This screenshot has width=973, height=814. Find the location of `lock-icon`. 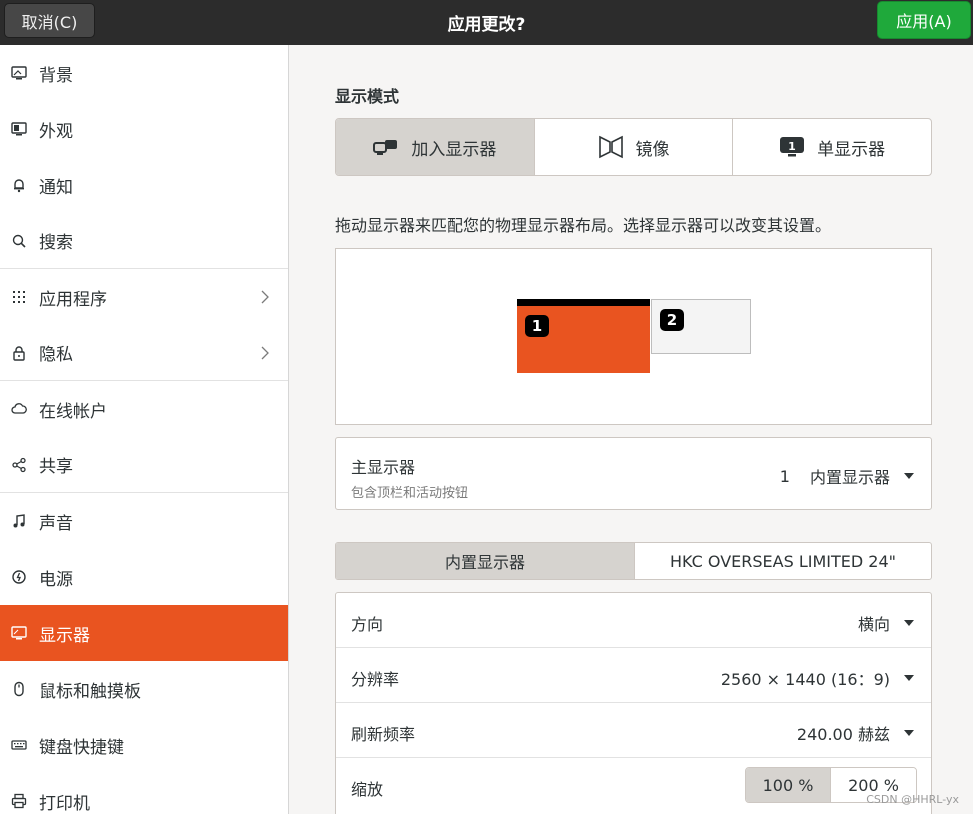

lock-icon is located at coordinates (19, 353).